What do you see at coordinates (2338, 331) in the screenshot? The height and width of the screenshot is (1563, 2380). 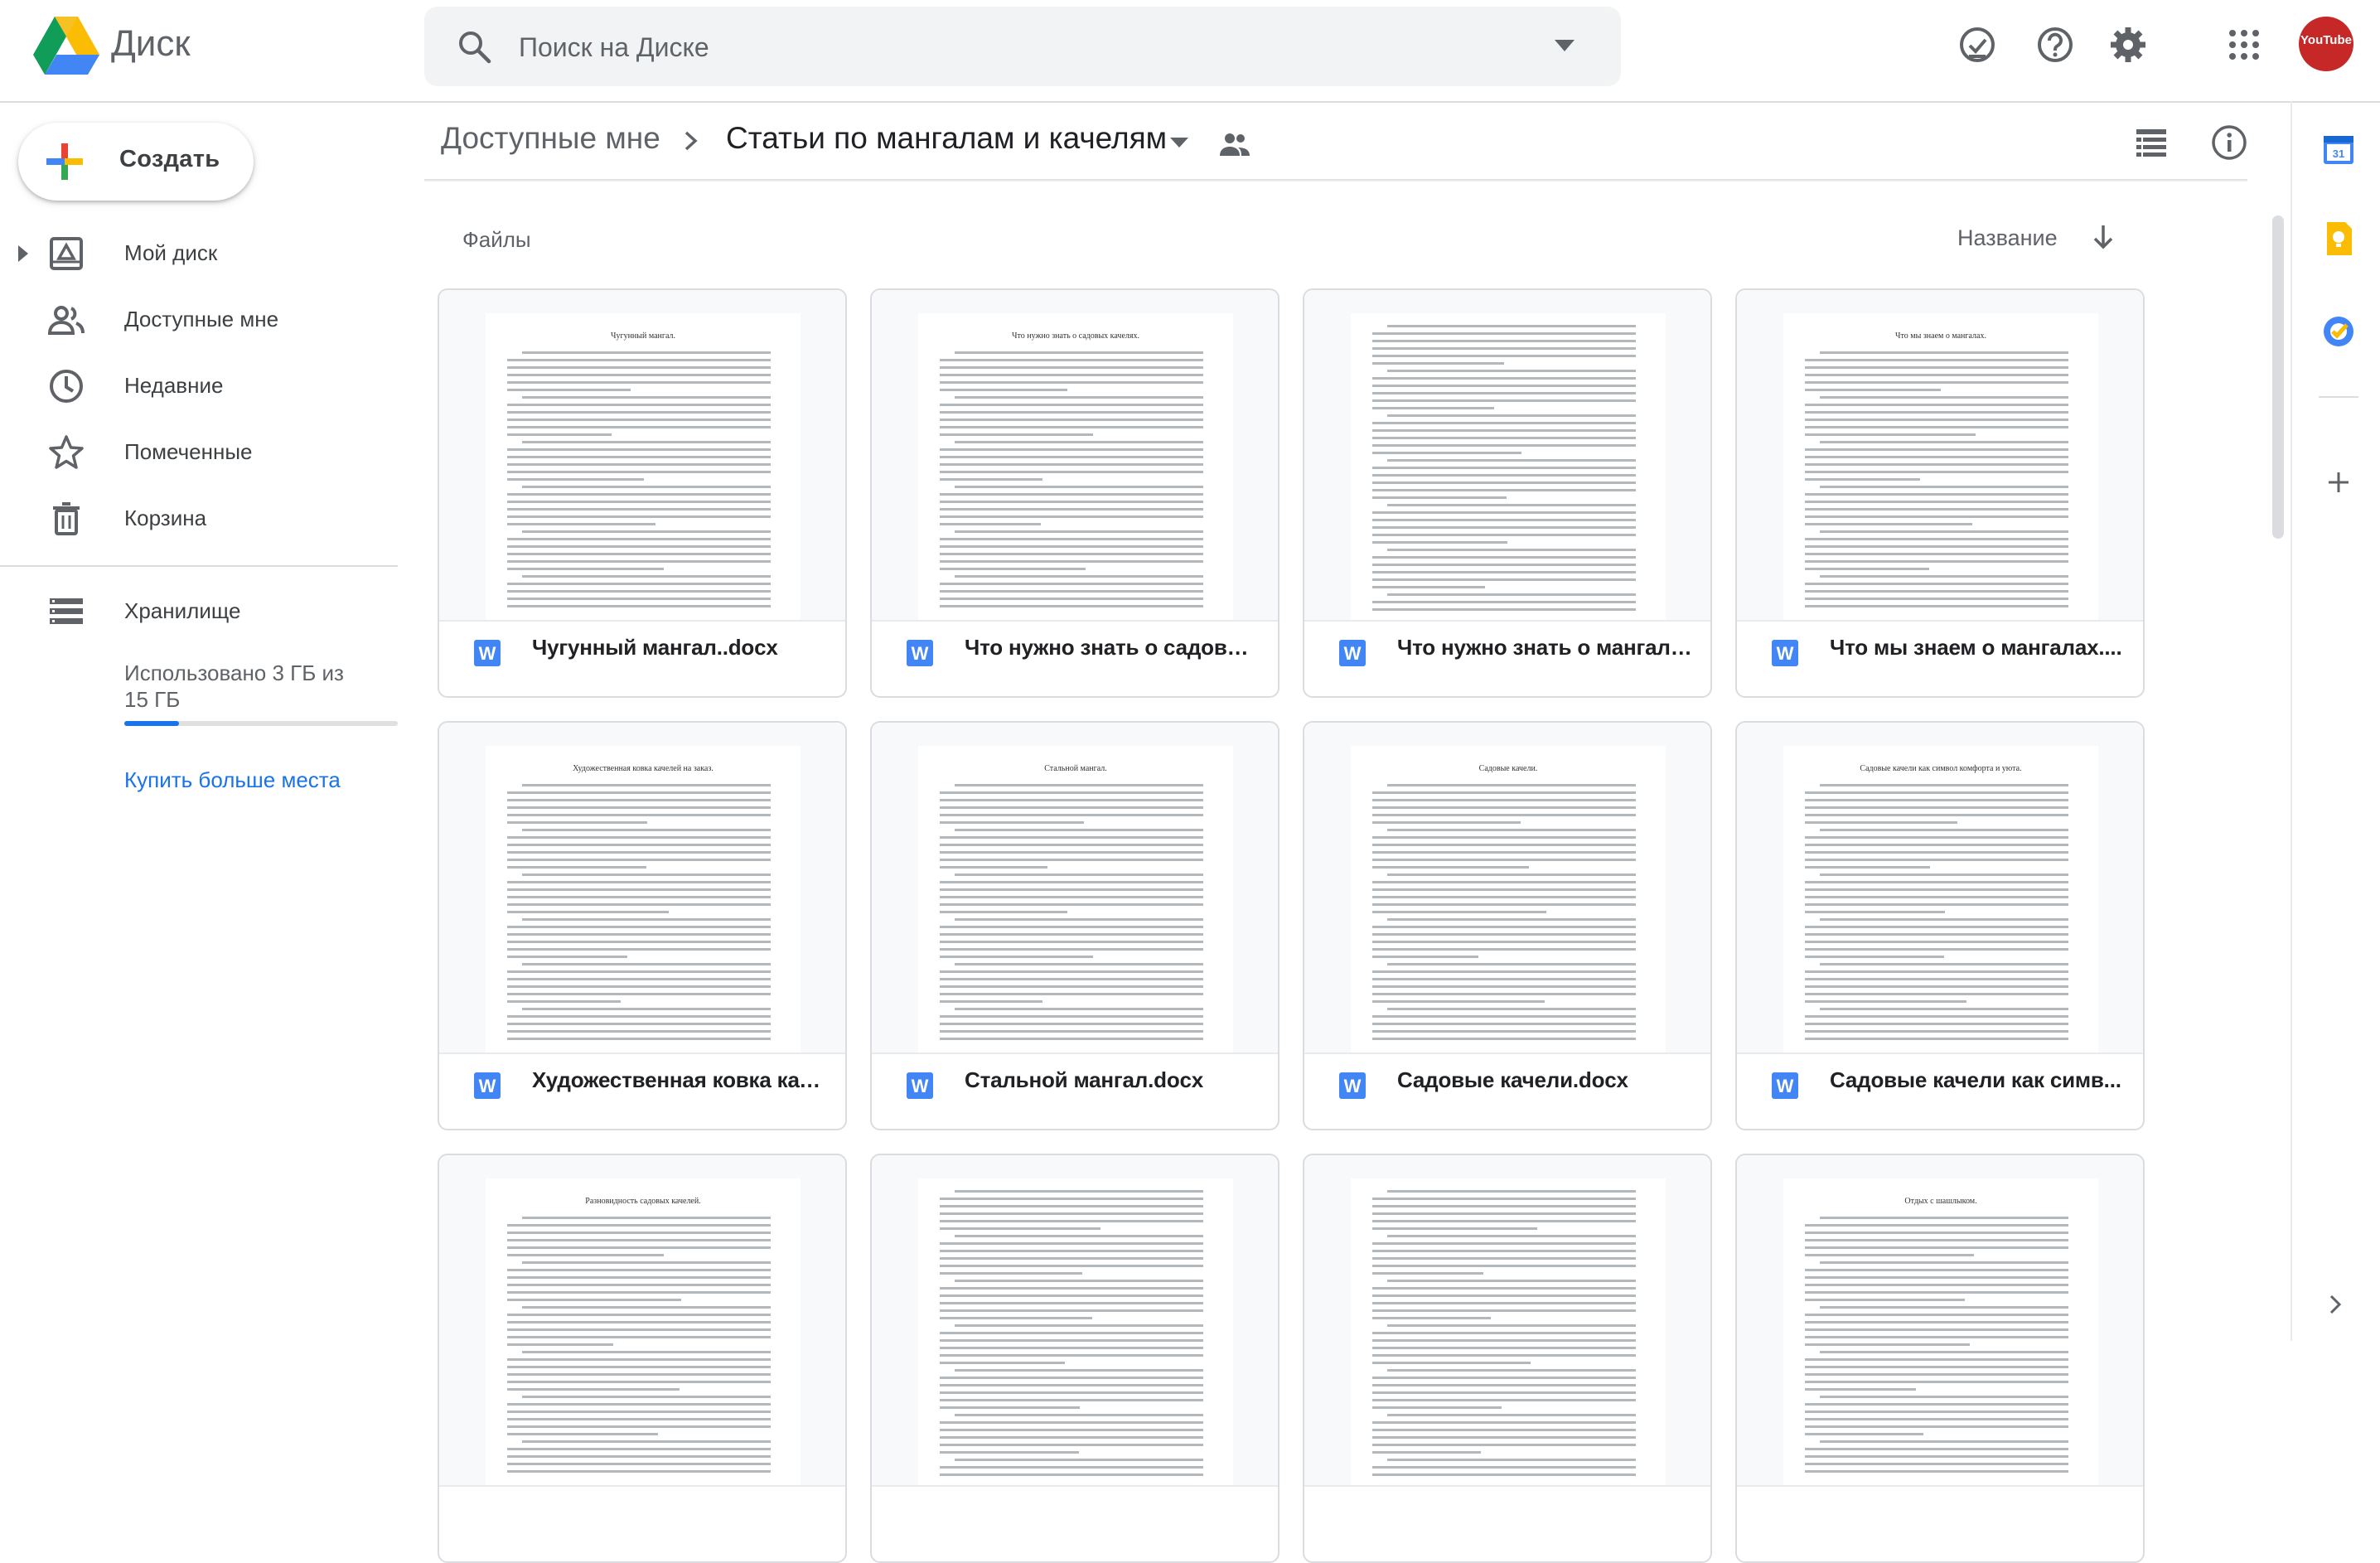 I see `tasks-icon` at bounding box center [2338, 331].